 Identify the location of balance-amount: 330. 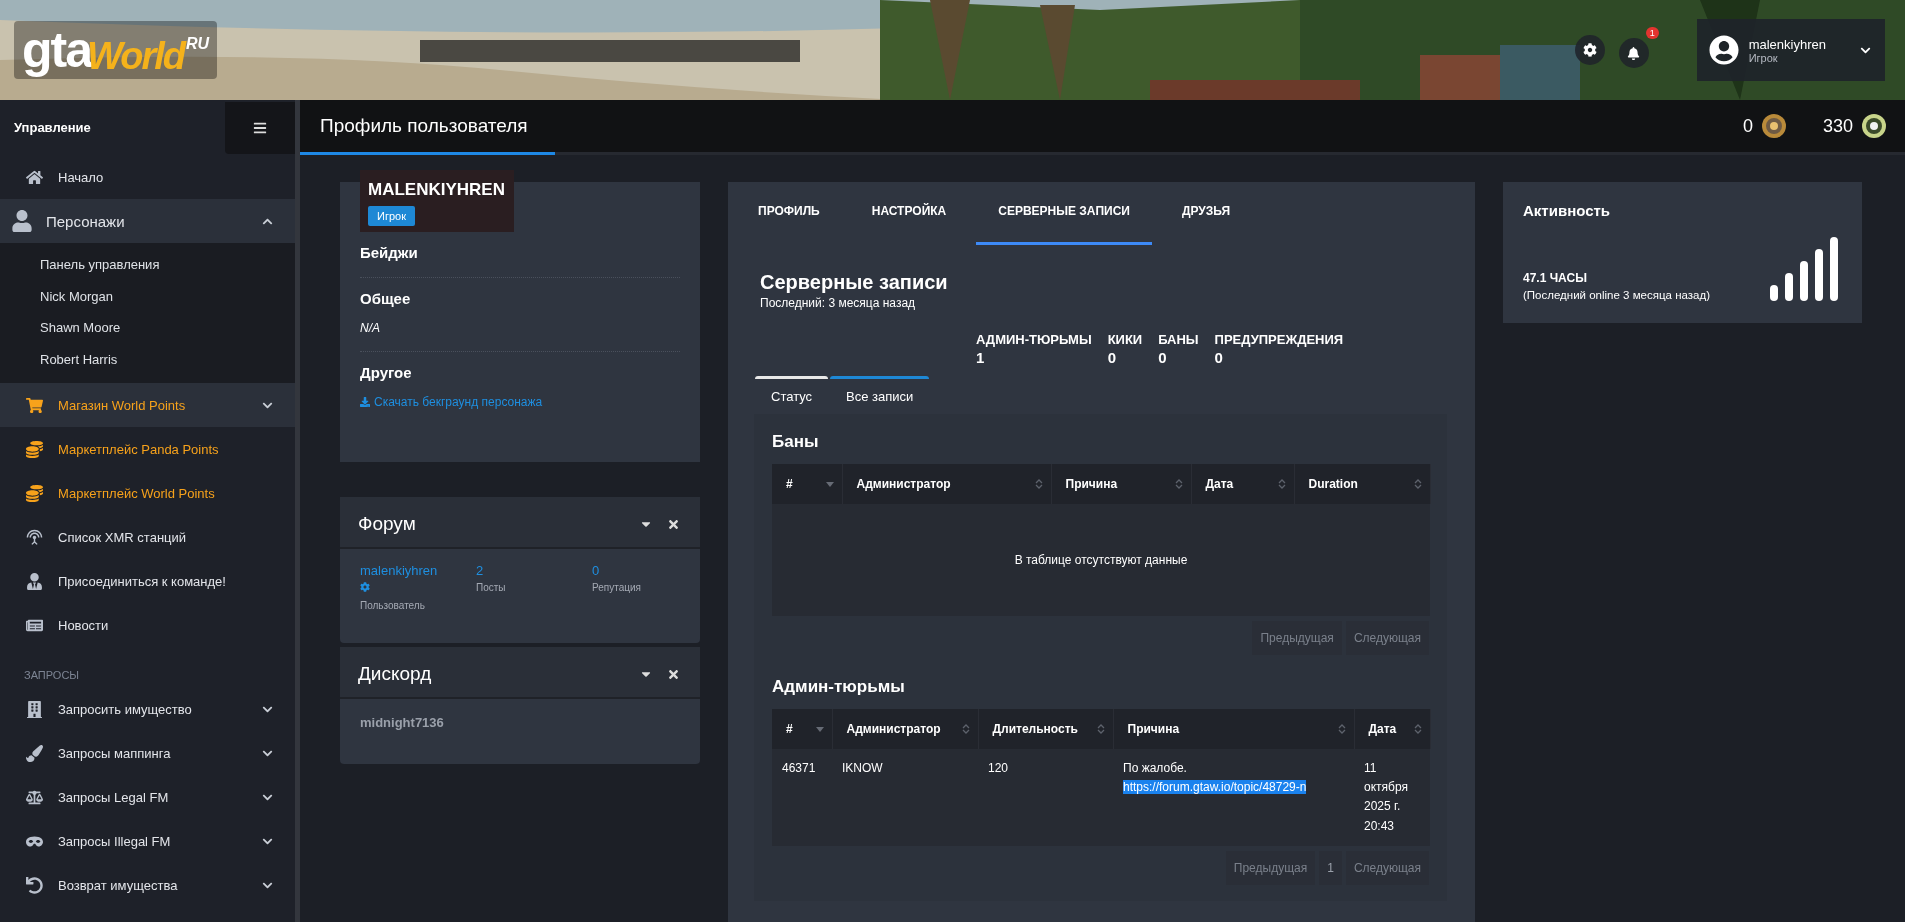
(1837, 126).